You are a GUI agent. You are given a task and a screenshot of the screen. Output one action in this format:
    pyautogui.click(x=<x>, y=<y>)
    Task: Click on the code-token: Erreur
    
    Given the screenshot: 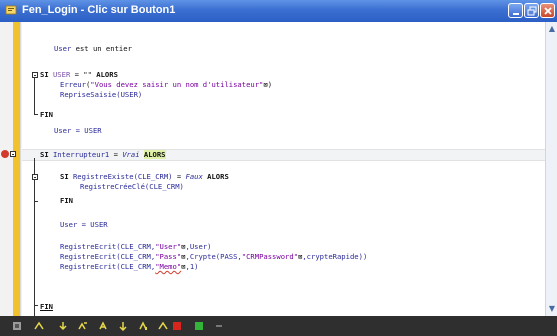 What is the action you would take?
    pyautogui.click(x=73, y=84)
    